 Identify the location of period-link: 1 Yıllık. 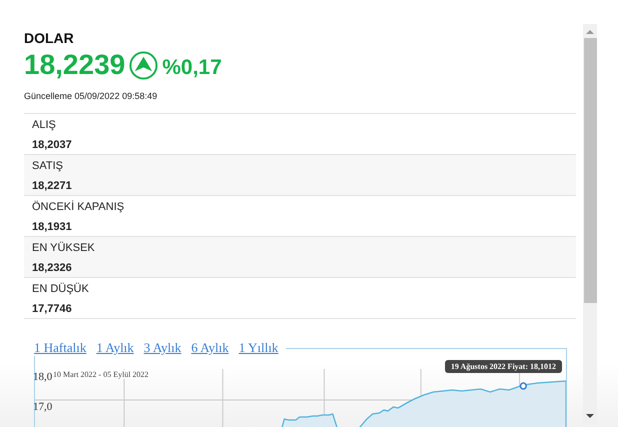
(258, 348).